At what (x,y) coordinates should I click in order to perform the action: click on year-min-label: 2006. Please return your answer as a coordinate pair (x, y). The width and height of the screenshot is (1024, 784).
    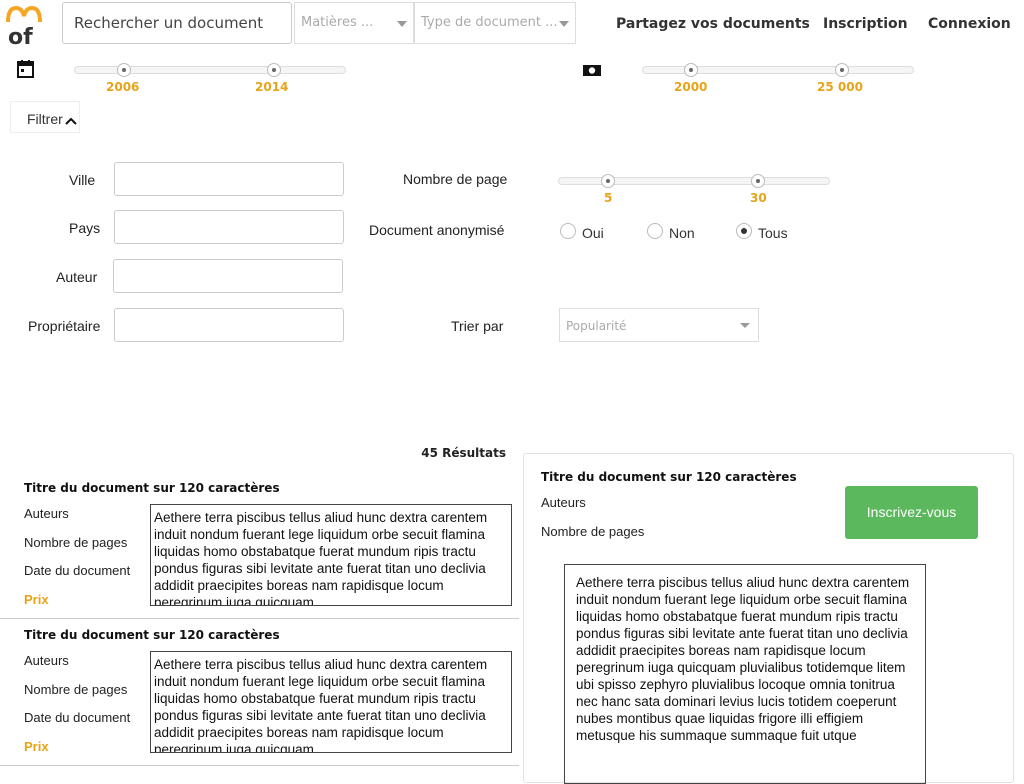
    Looking at the image, I should click on (123, 87).